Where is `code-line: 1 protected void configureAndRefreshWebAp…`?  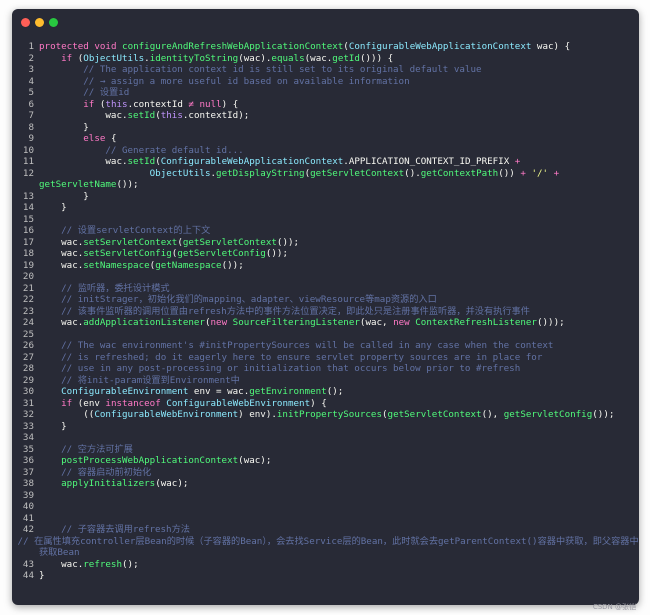
code-line: 1 protected void configureAndRefreshWebAp… is located at coordinates (325, 47).